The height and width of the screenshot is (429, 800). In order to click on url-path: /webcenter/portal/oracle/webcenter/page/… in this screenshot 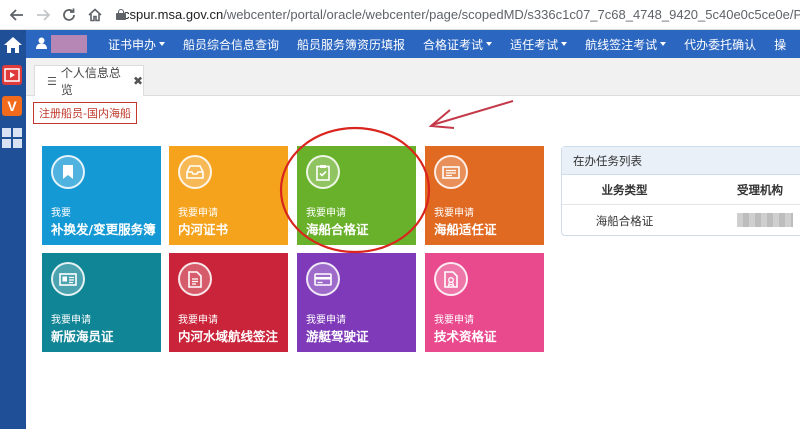, I will do `click(511, 14)`.